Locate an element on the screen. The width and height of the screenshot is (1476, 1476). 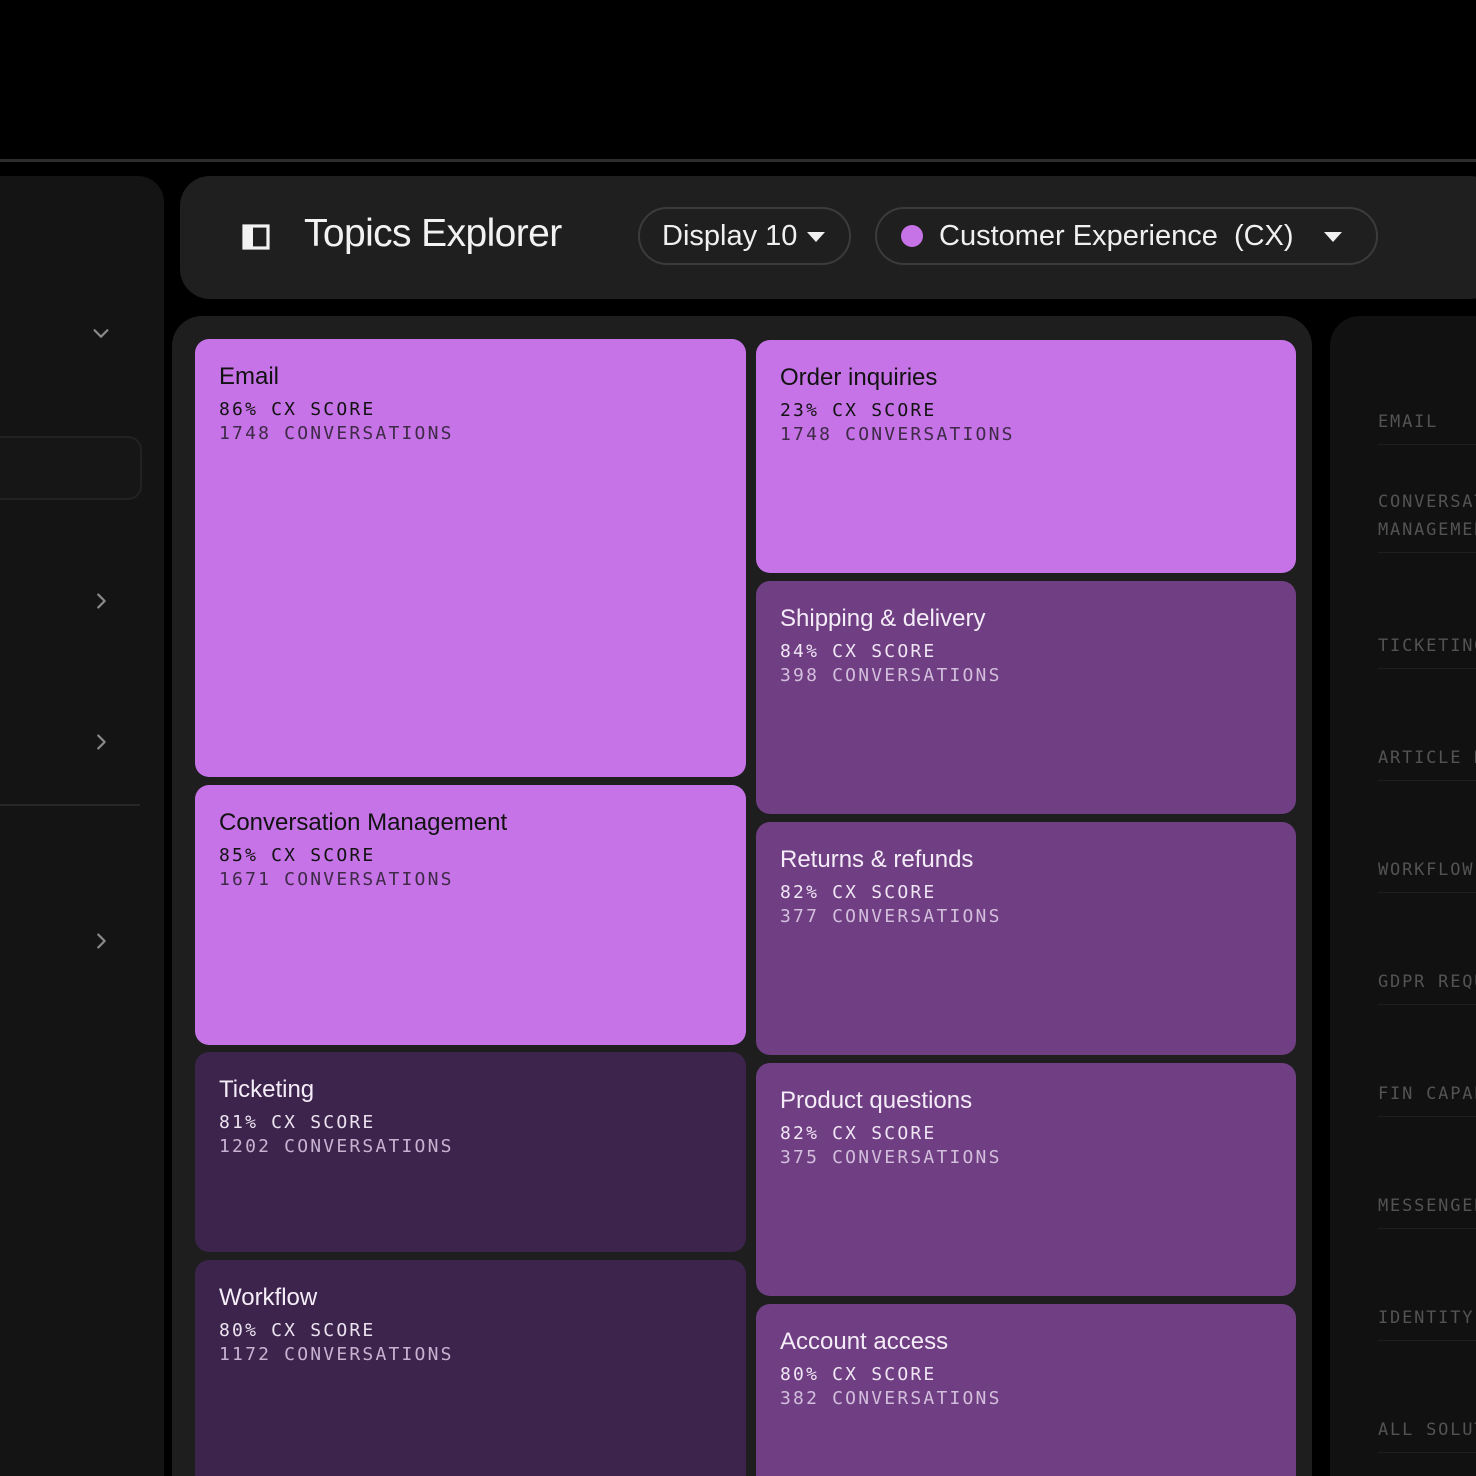
sidebar is located at coordinates (82, 826).